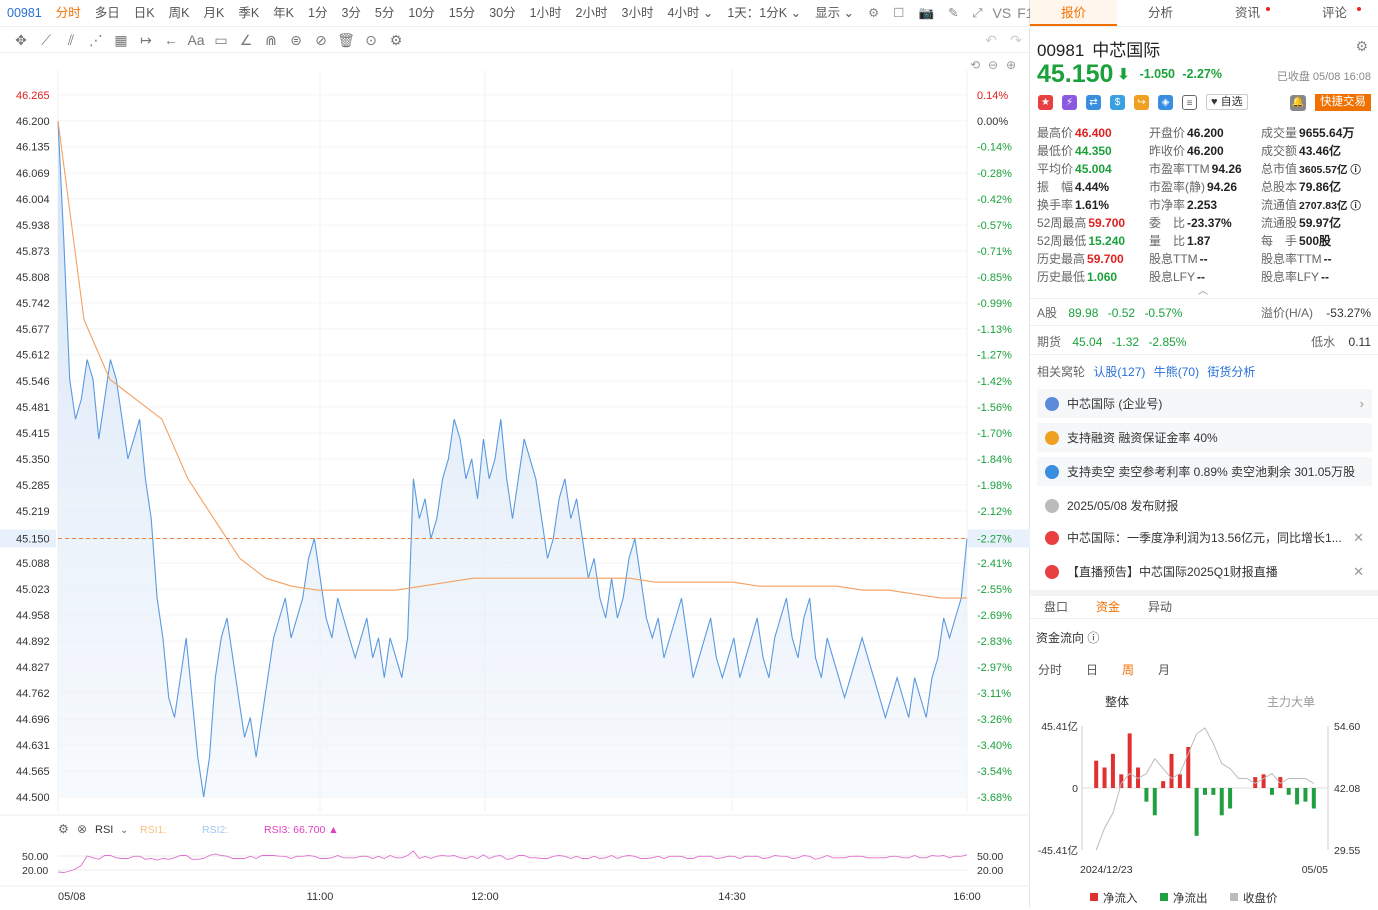 This screenshot has width=1378, height=910. I want to click on camera-icon: 📷, so click(926, 13).